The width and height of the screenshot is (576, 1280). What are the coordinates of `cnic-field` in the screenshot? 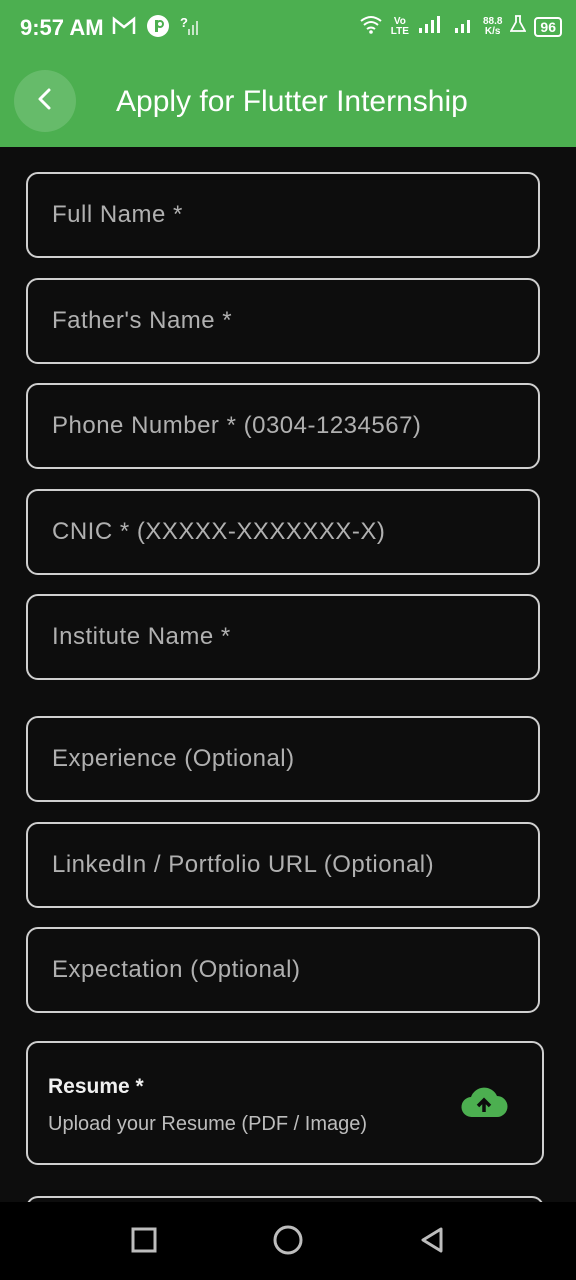 It's located at (283, 532).